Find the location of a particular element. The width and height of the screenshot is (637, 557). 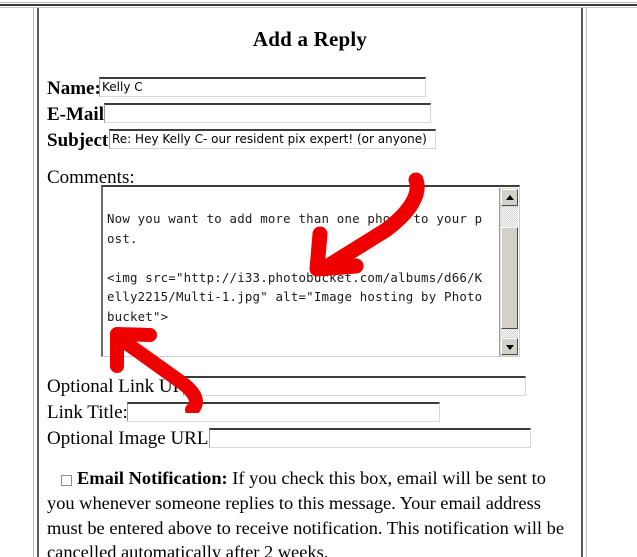

link-title-label: Link Title: is located at coordinates (87, 412).